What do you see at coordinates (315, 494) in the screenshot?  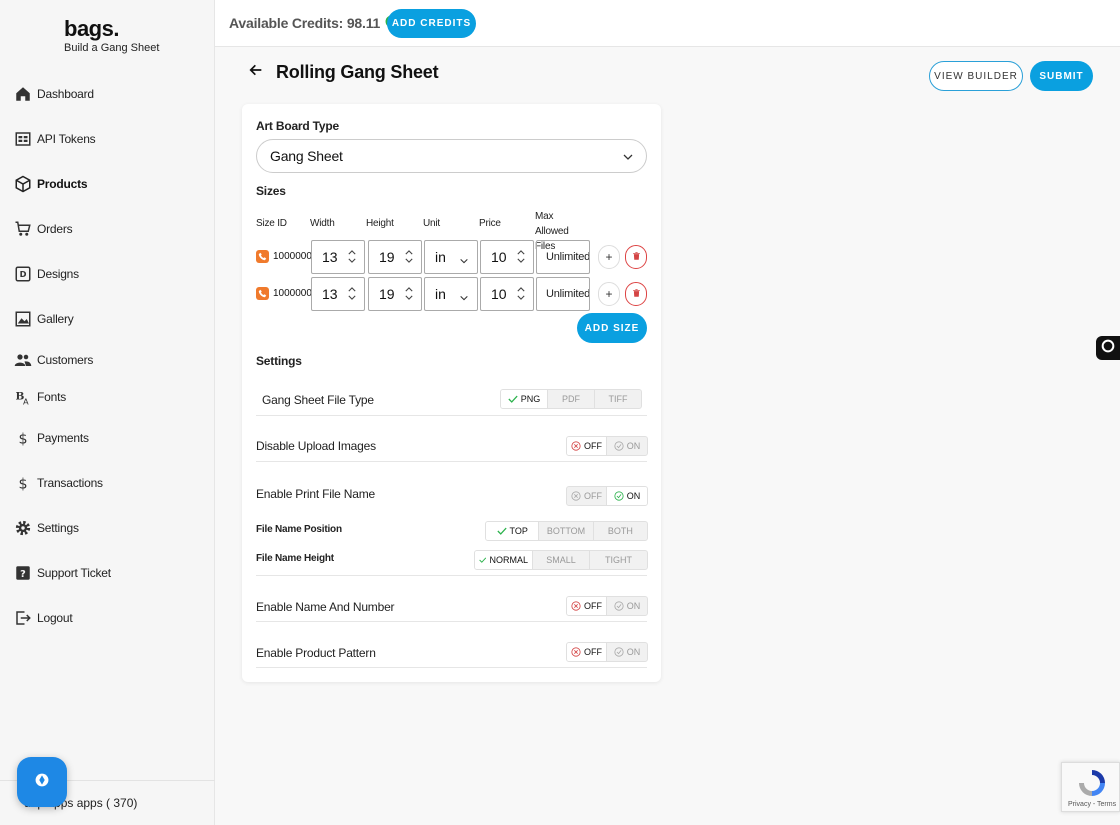 I see `print-file-name-label: Enable Print File Name` at bounding box center [315, 494].